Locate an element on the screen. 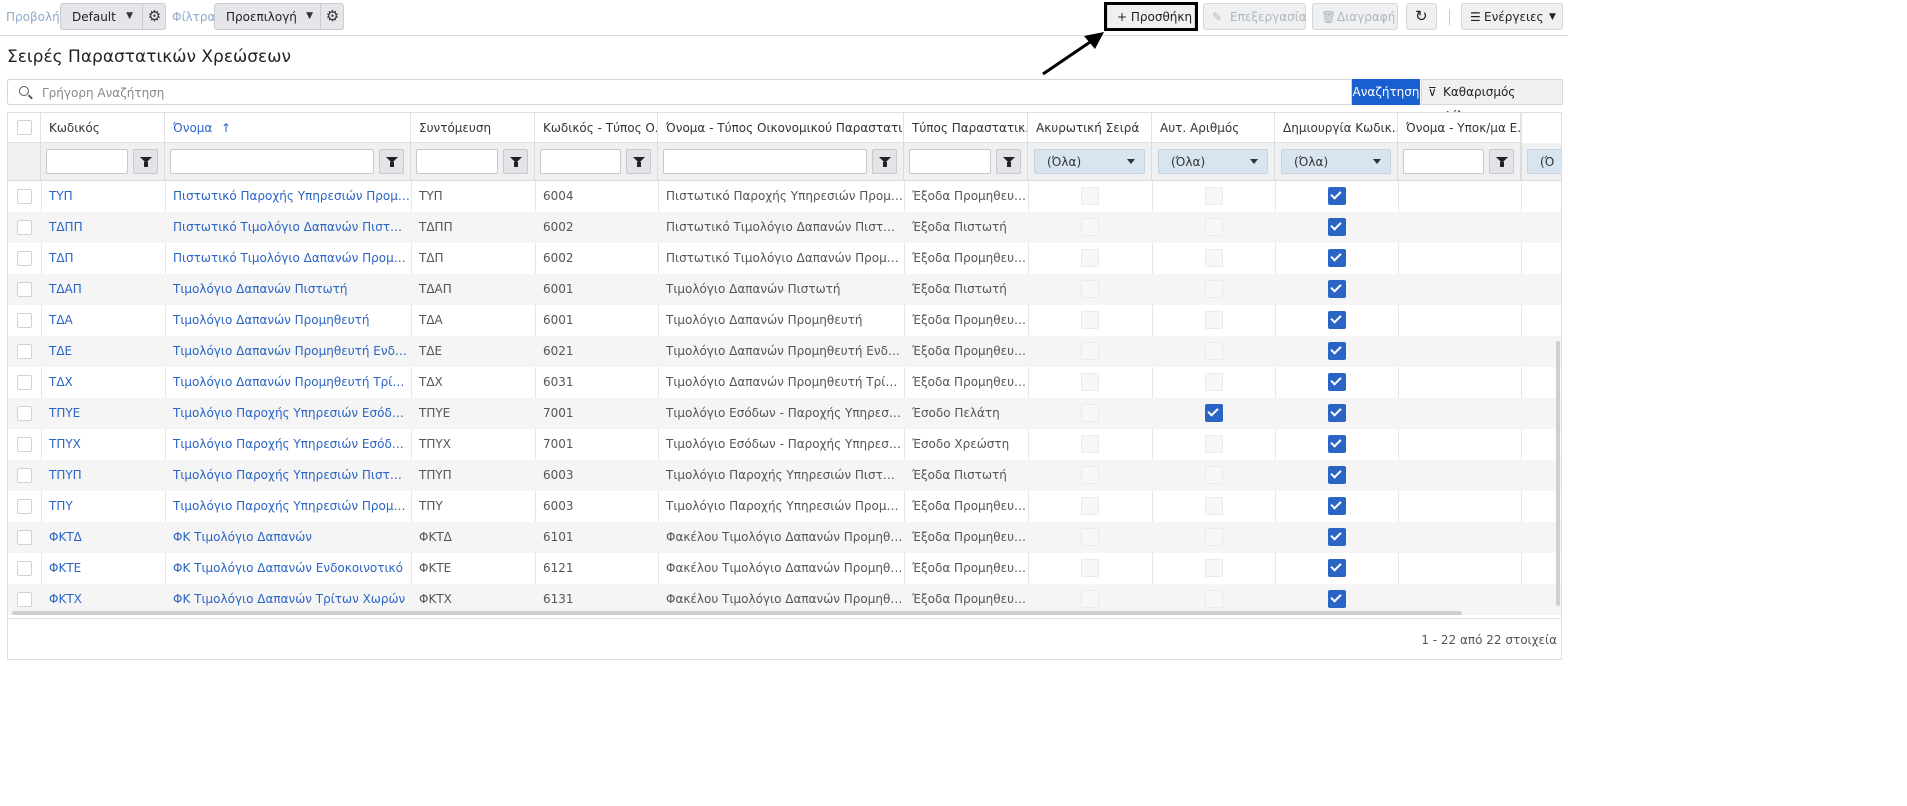 The height and width of the screenshot is (806, 1907). cell-name: Τιμολόγιο Παροχής Υπηρεσιών Προμηθευτή is located at coordinates (288, 506).